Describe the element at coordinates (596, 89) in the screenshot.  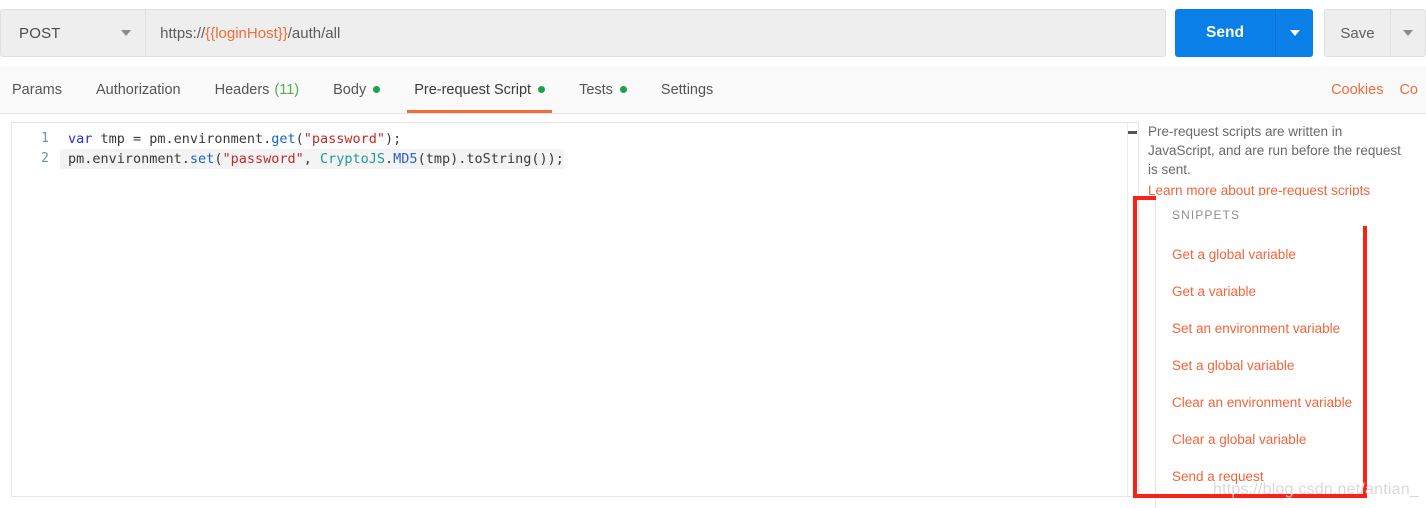
I see `tab-label: Tests` at that location.